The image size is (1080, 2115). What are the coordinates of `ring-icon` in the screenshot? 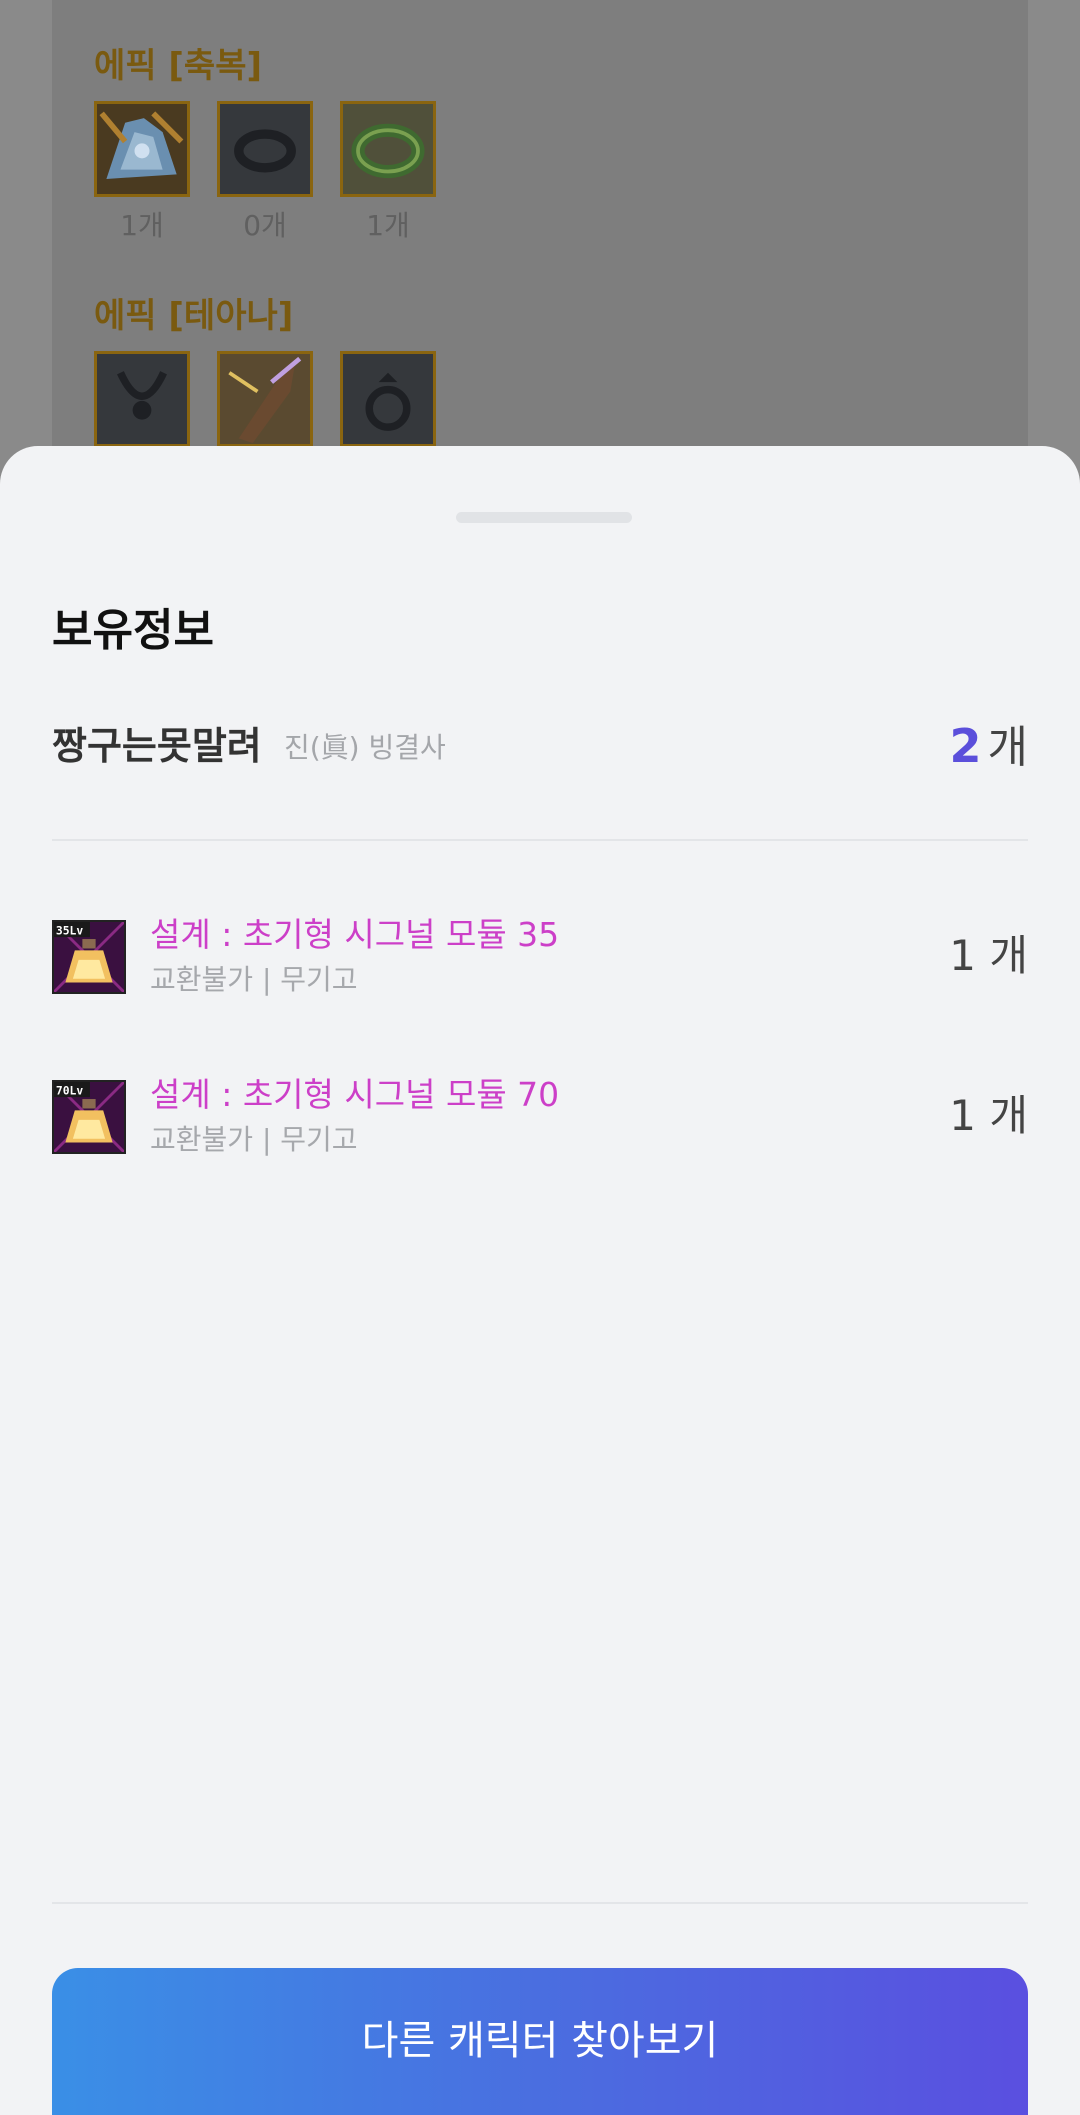 It's located at (388, 399).